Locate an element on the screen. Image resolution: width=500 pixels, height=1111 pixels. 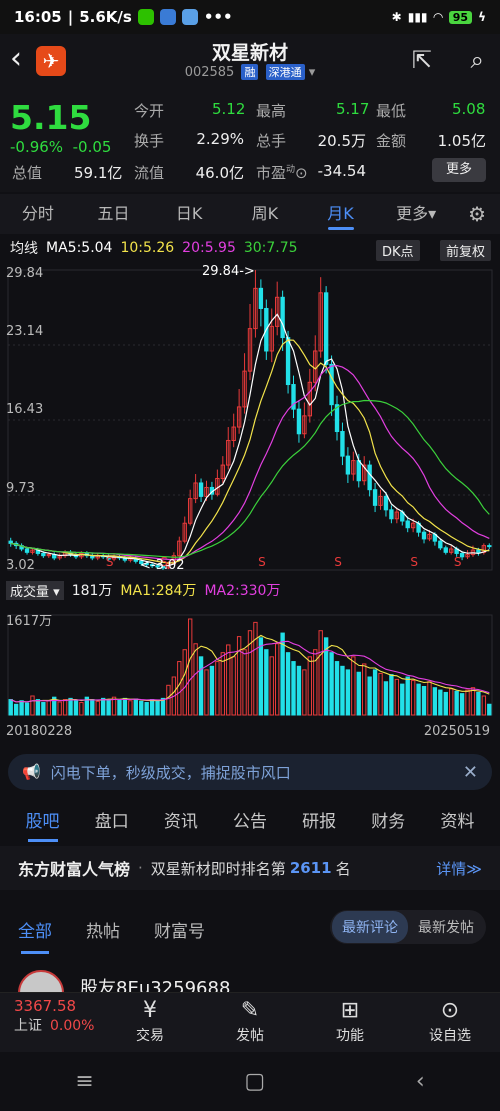
connect-tag: 深港通 is located at coordinates (285, 72).